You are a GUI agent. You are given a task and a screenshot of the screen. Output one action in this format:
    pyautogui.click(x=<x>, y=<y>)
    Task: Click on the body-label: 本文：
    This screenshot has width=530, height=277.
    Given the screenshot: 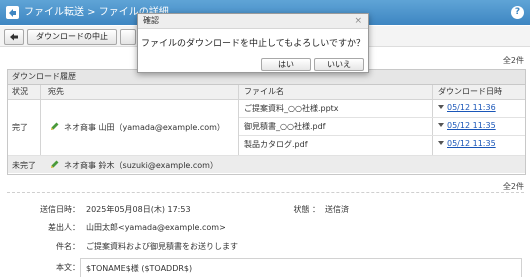 What is the action you would take?
    pyautogui.click(x=68, y=267)
    